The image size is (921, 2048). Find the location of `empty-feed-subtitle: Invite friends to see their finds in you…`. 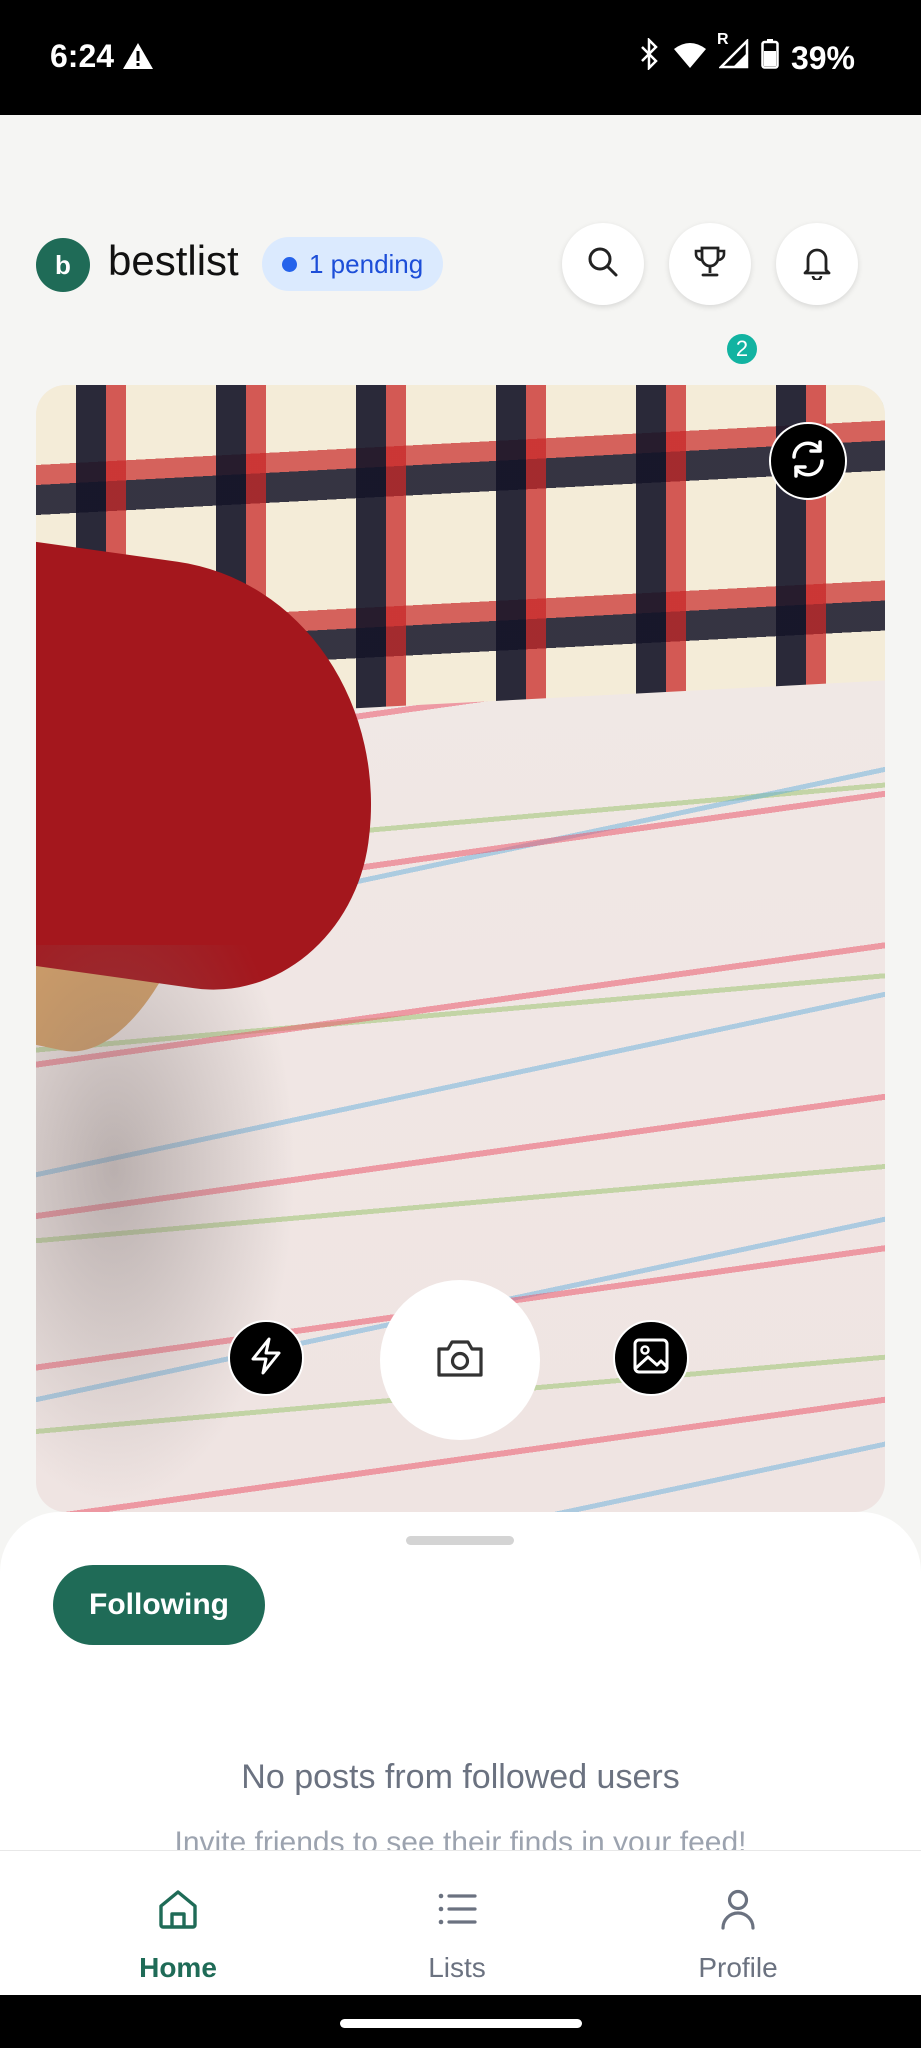

empty-feed-subtitle: Invite friends to see their finds in you… is located at coordinates (460, 1838).